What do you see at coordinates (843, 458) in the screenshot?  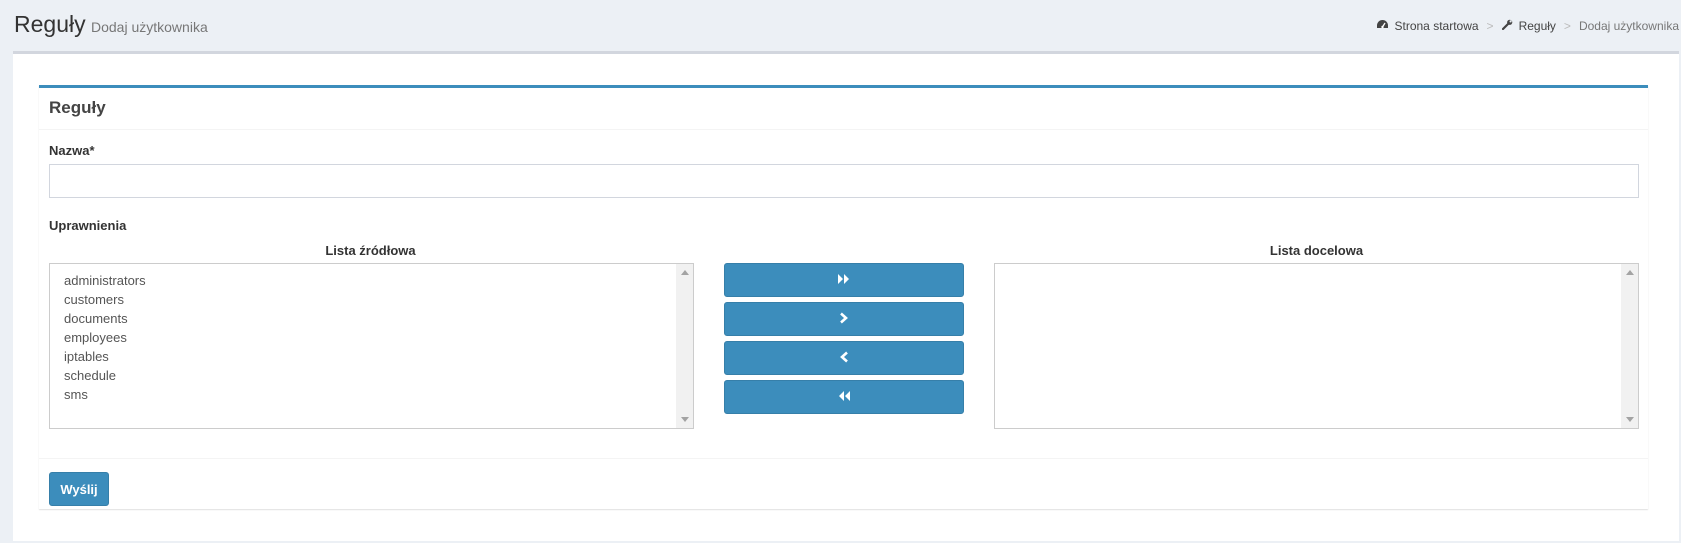 I see `box-footer-divider` at bounding box center [843, 458].